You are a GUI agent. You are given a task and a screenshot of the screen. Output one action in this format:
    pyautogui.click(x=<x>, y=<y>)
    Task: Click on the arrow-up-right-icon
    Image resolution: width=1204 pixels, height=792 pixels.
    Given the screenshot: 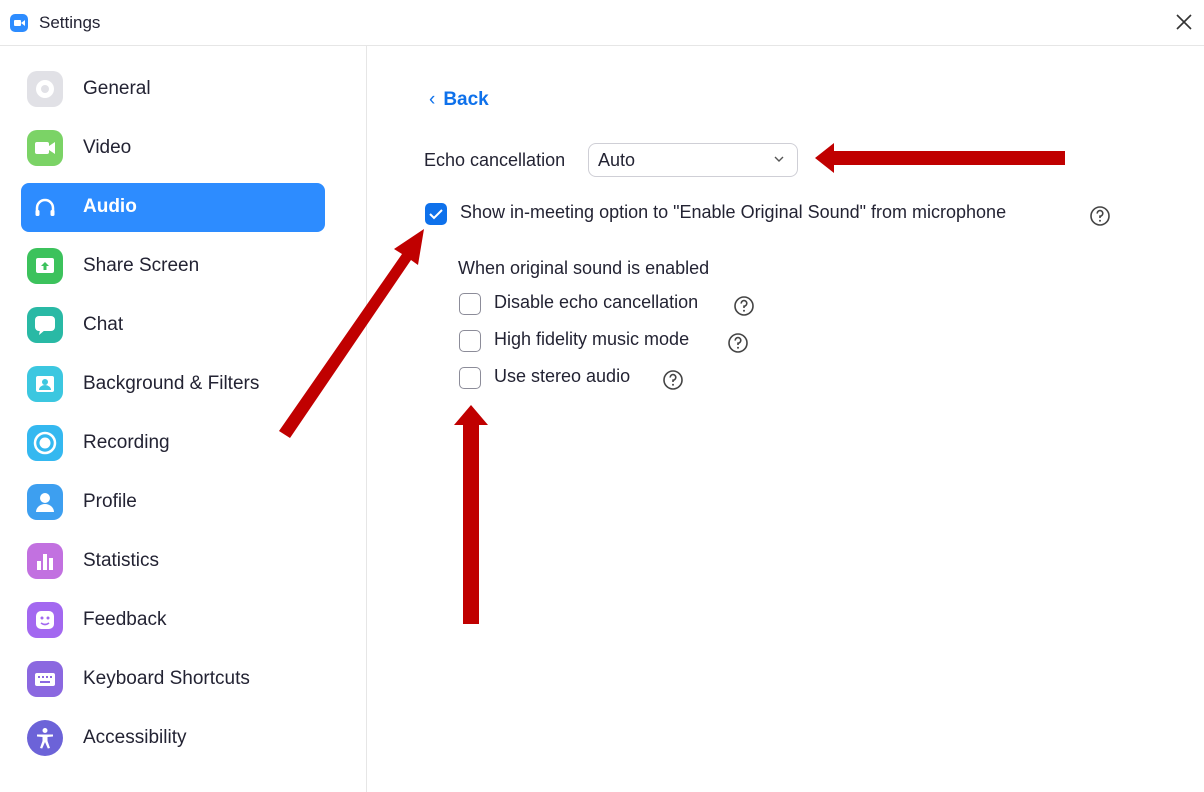 What is the action you would take?
    pyautogui.click(x=351, y=333)
    